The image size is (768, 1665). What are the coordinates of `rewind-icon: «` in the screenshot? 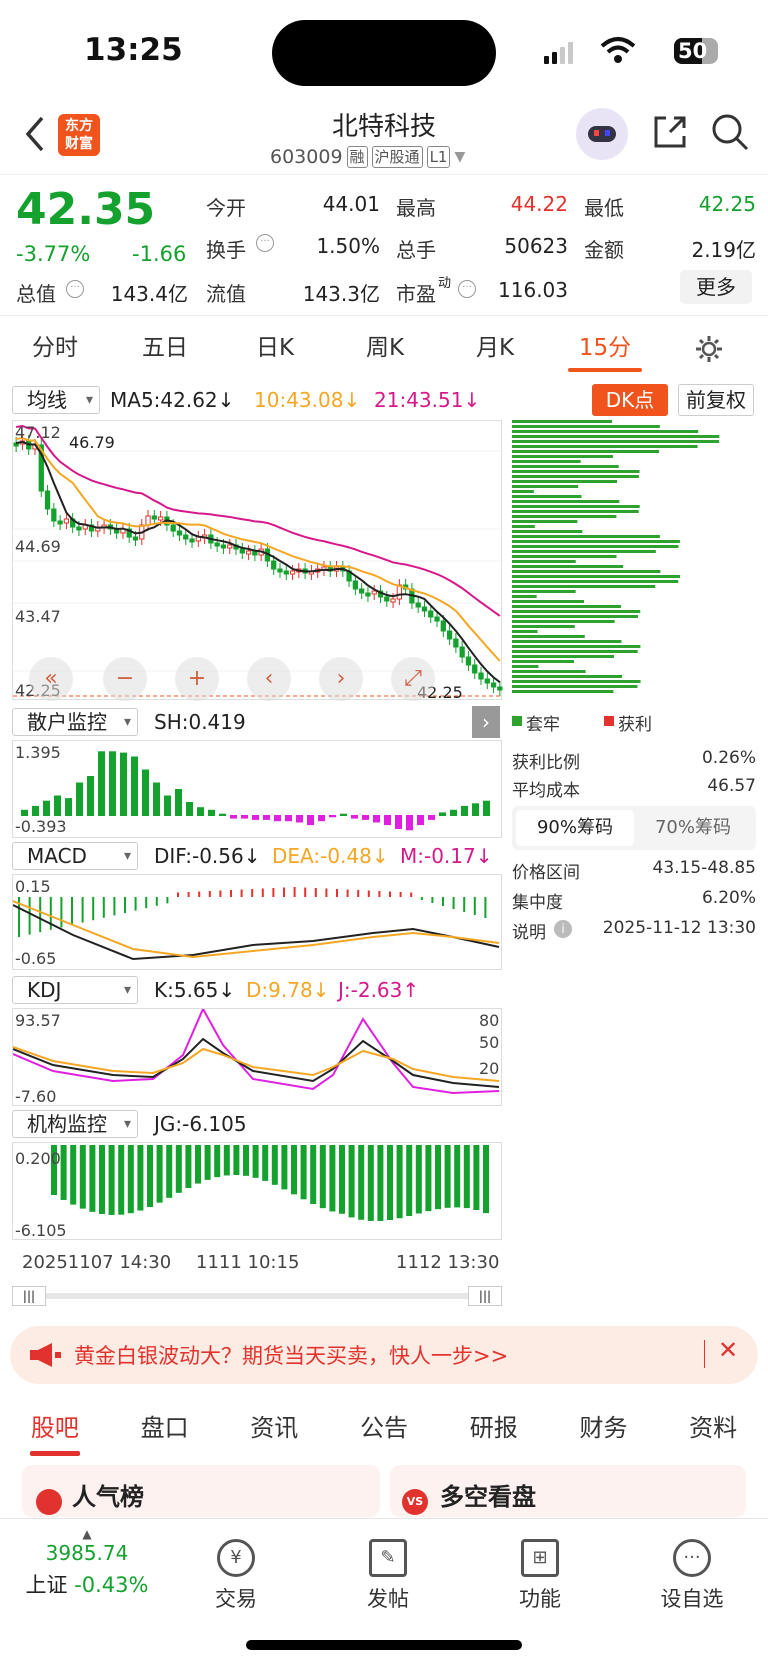 It's located at (51, 679).